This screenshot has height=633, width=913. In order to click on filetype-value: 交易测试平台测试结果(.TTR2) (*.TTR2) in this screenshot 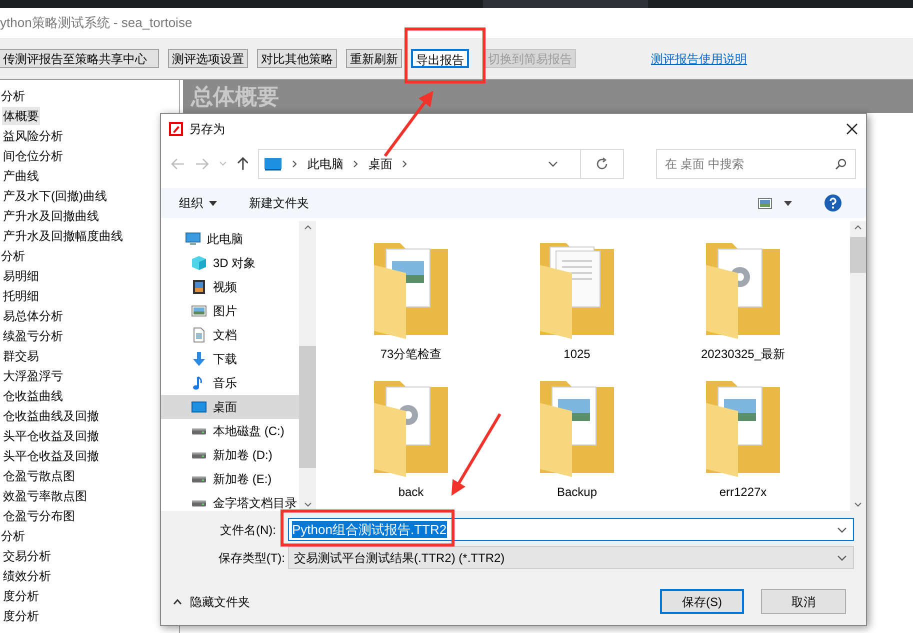, I will do `click(399, 558)`.